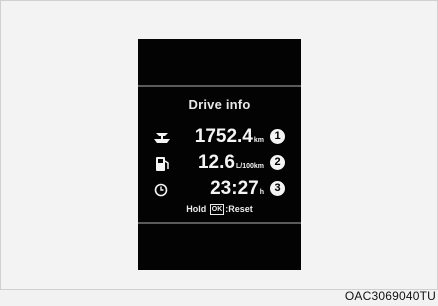  What do you see at coordinates (234, 188) in the screenshot?
I see `drive-time-number: 23:27` at bounding box center [234, 188].